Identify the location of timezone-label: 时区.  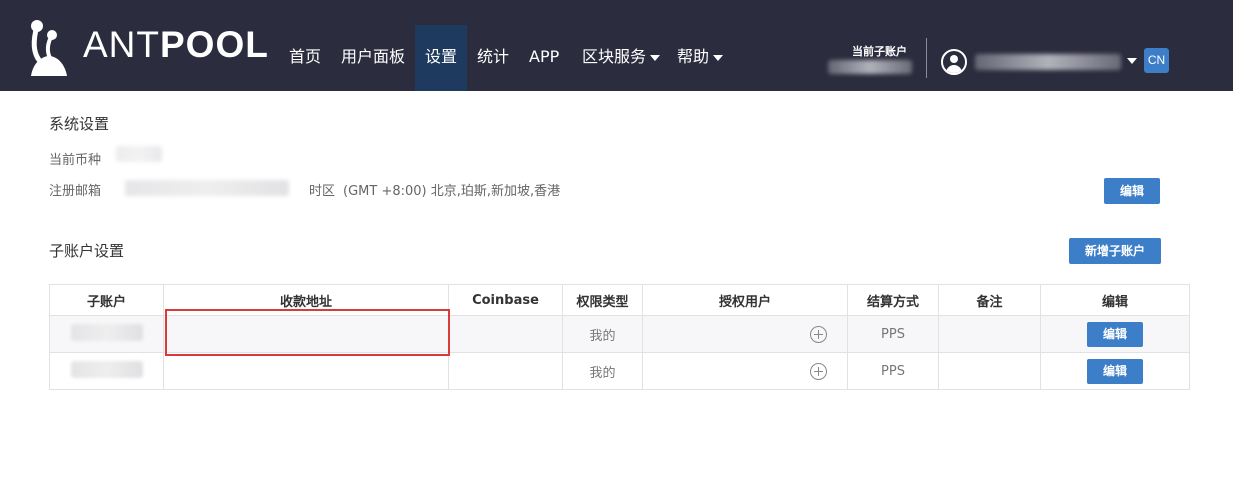
(322, 191).